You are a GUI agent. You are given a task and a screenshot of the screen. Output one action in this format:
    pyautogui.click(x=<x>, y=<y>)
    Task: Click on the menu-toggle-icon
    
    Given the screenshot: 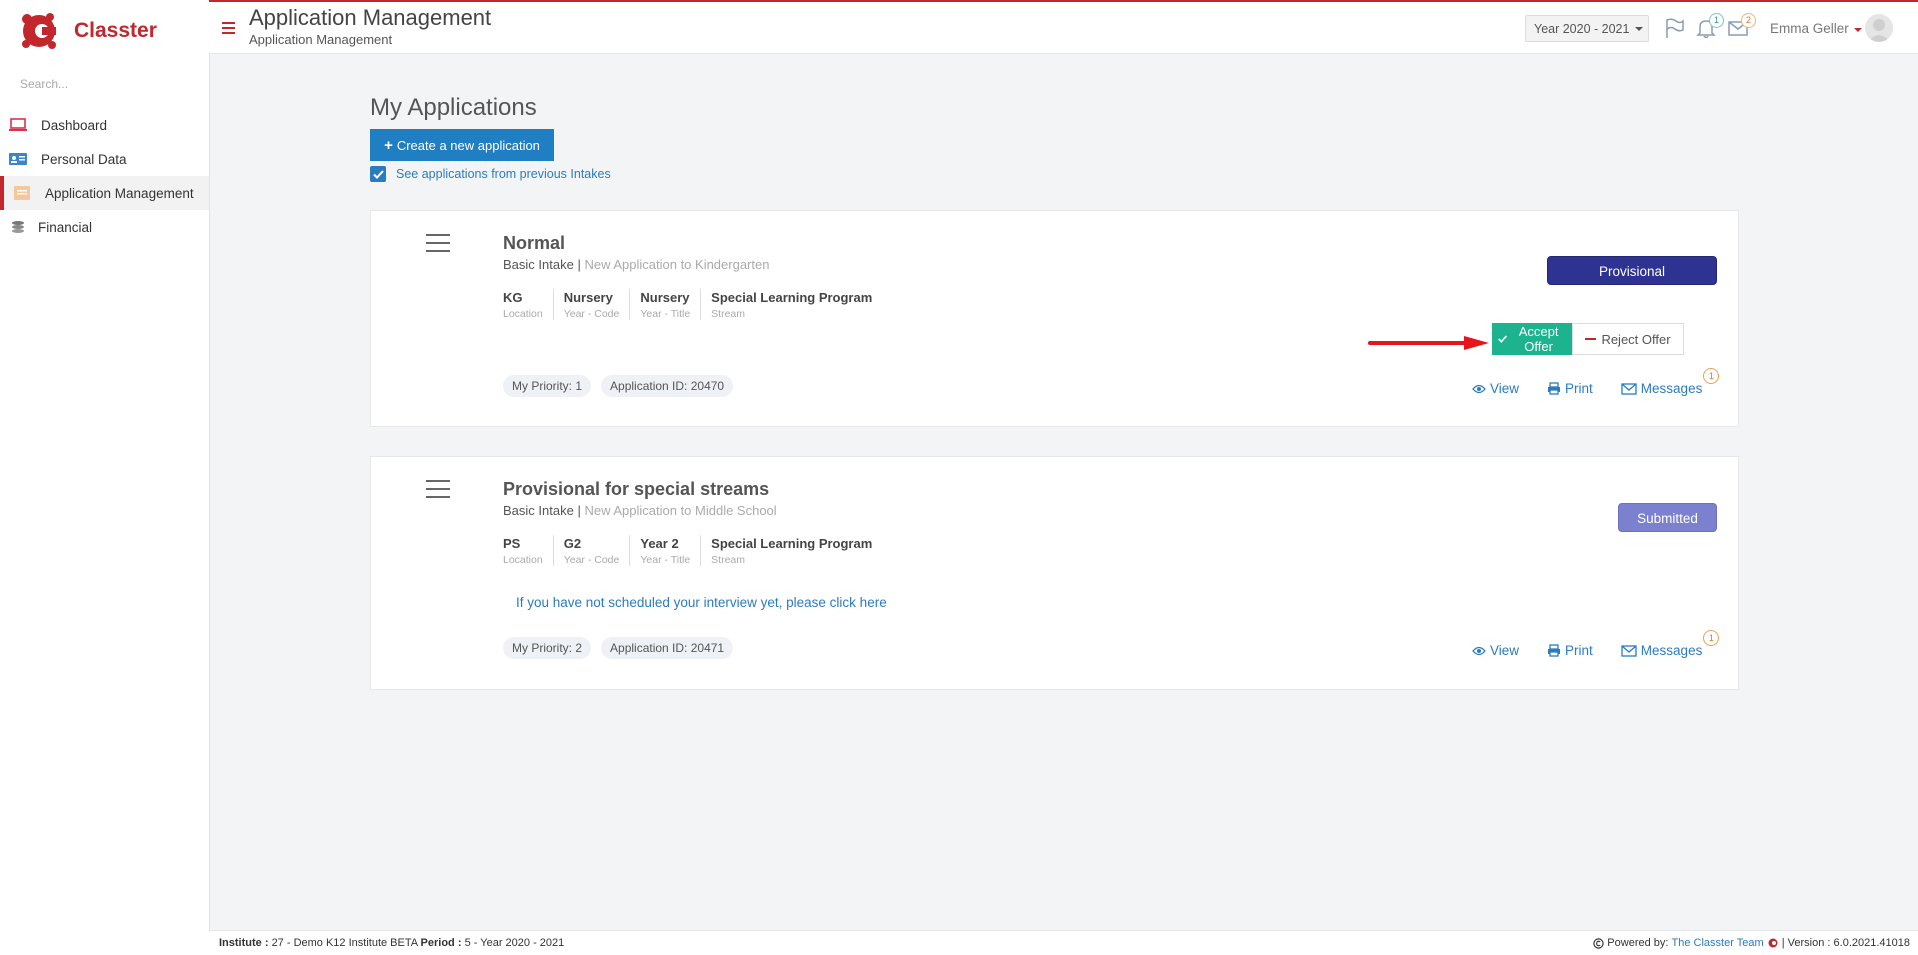 What is the action you would take?
    pyautogui.click(x=228, y=29)
    